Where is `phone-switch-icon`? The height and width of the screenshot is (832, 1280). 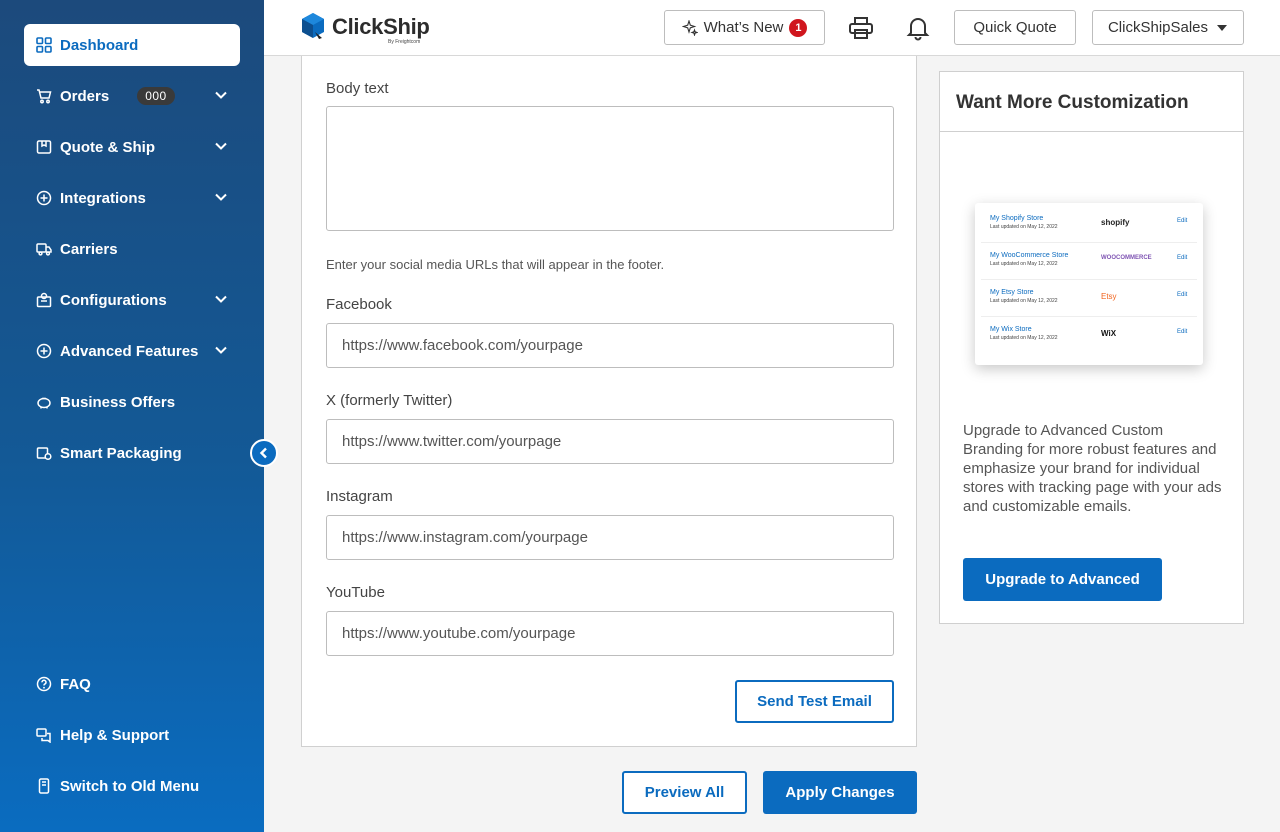 phone-switch-icon is located at coordinates (44, 786).